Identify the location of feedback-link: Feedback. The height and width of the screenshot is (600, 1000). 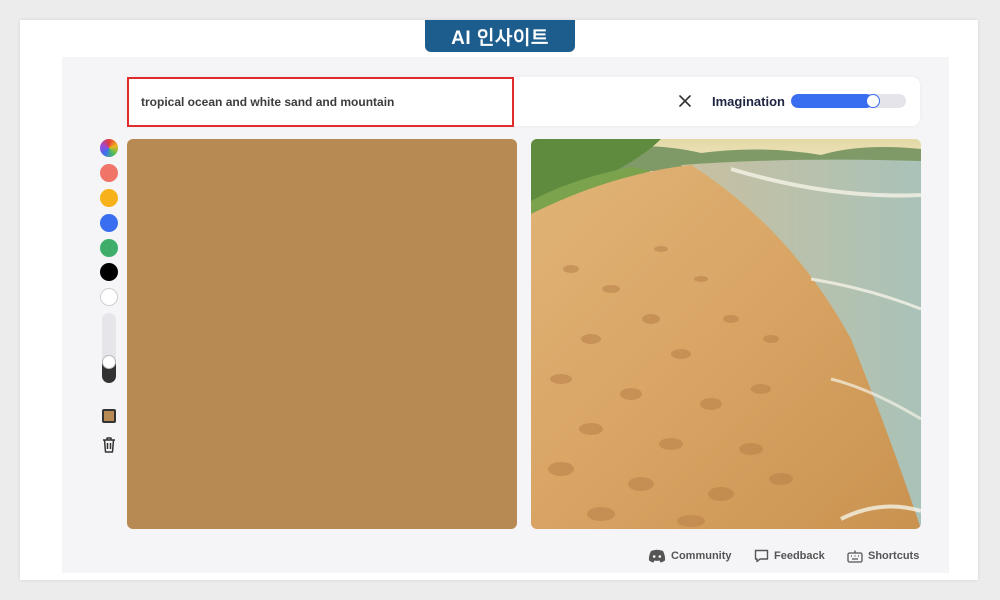
(789, 556).